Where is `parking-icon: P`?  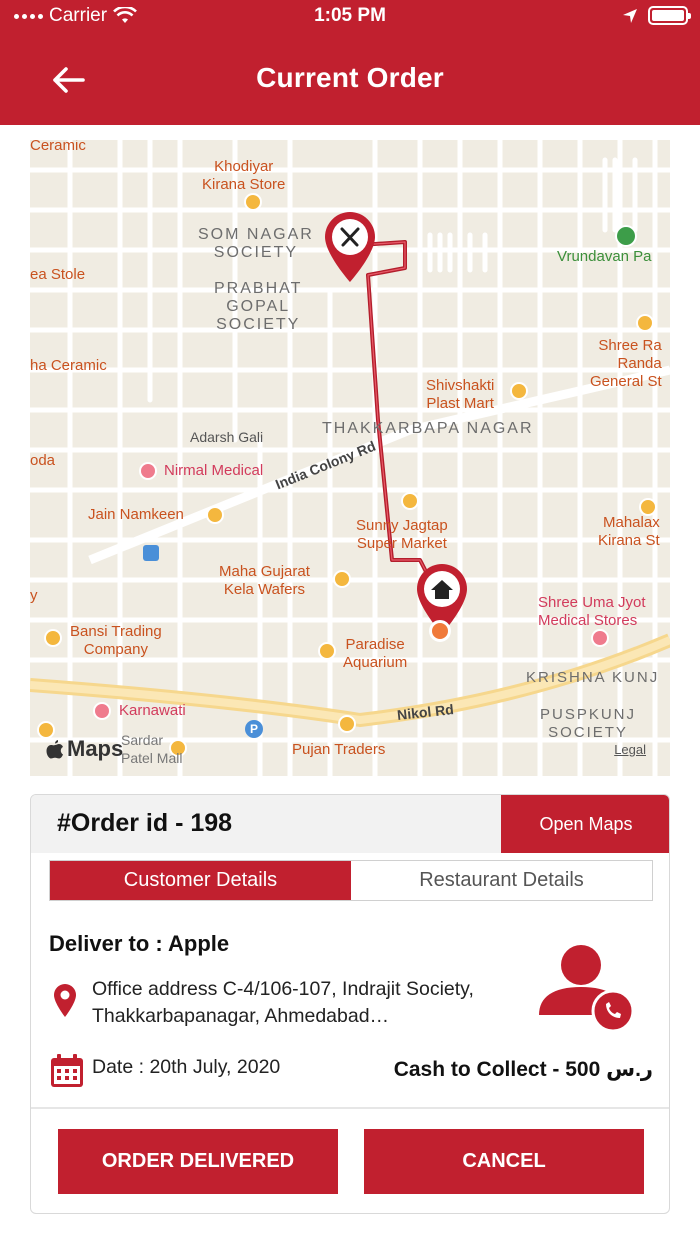 parking-icon: P is located at coordinates (254, 729).